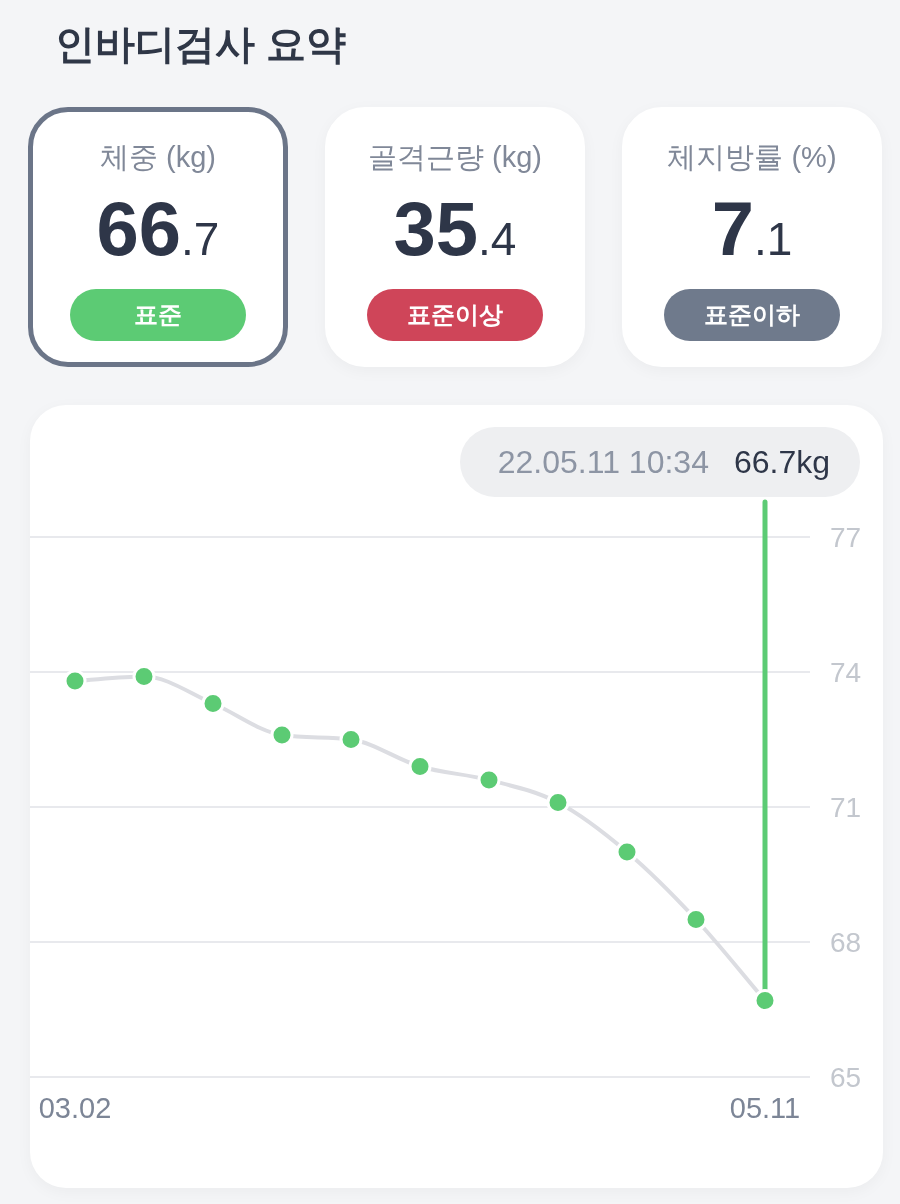 This screenshot has width=900, height=1204. I want to click on metric-value: 7.1, so click(752, 229).